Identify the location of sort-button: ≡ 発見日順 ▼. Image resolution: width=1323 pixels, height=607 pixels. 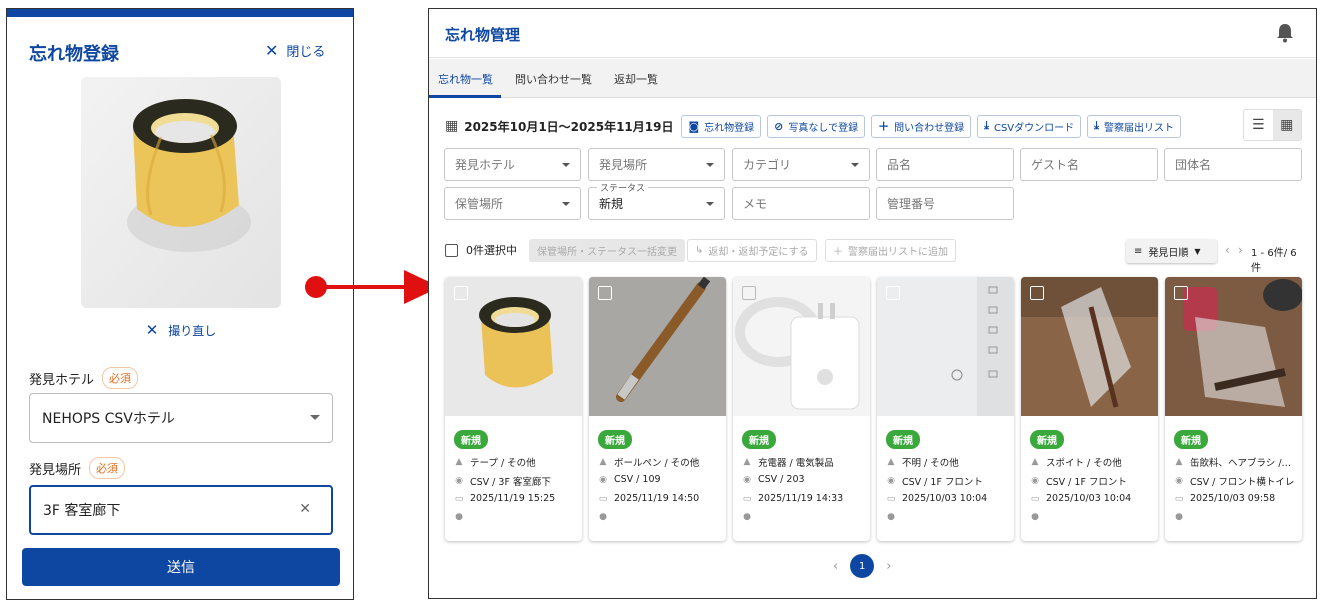
(1171, 251).